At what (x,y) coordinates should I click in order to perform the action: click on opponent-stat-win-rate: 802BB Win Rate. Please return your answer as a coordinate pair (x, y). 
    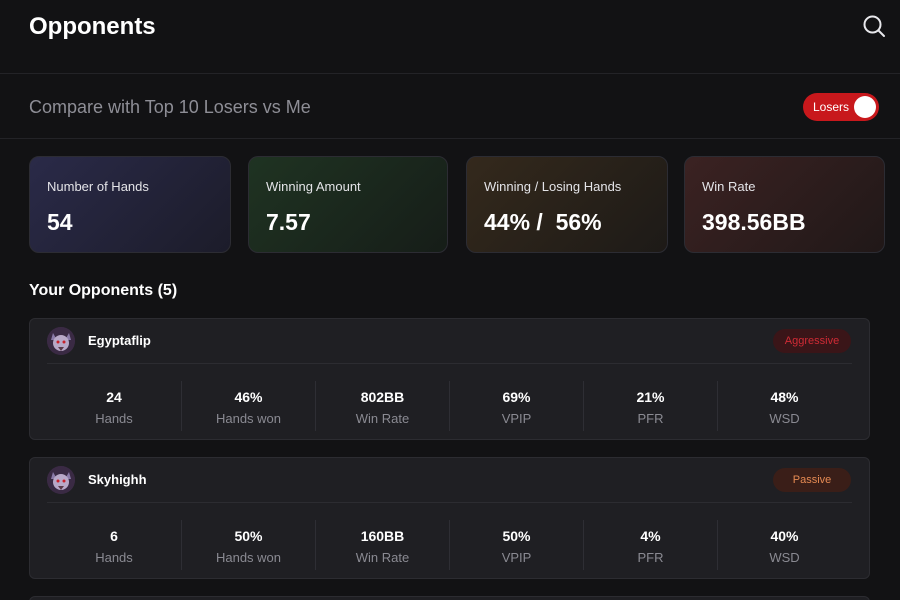
    Looking at the image, I should click on (382, 406).